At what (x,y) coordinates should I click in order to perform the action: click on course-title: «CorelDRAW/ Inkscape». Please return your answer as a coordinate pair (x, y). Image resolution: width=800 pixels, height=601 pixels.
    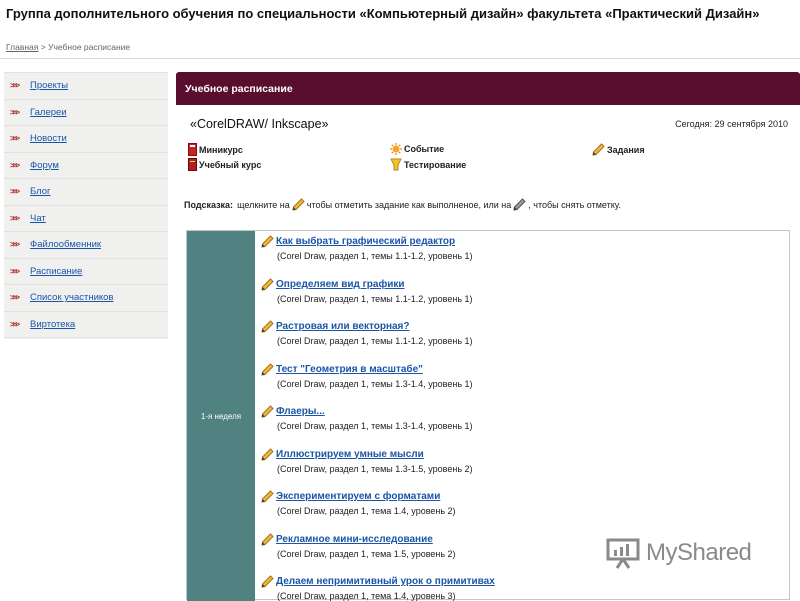
    Looking at the image, I should click on (259, 124).